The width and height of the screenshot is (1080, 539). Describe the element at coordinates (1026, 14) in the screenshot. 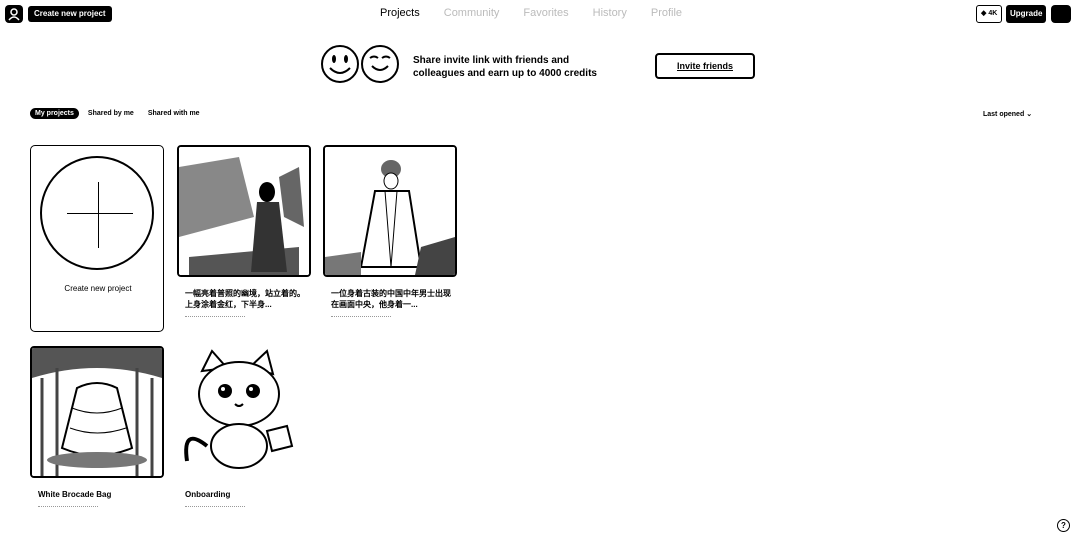

I see `upgrade-button: Upgrade` at that location.